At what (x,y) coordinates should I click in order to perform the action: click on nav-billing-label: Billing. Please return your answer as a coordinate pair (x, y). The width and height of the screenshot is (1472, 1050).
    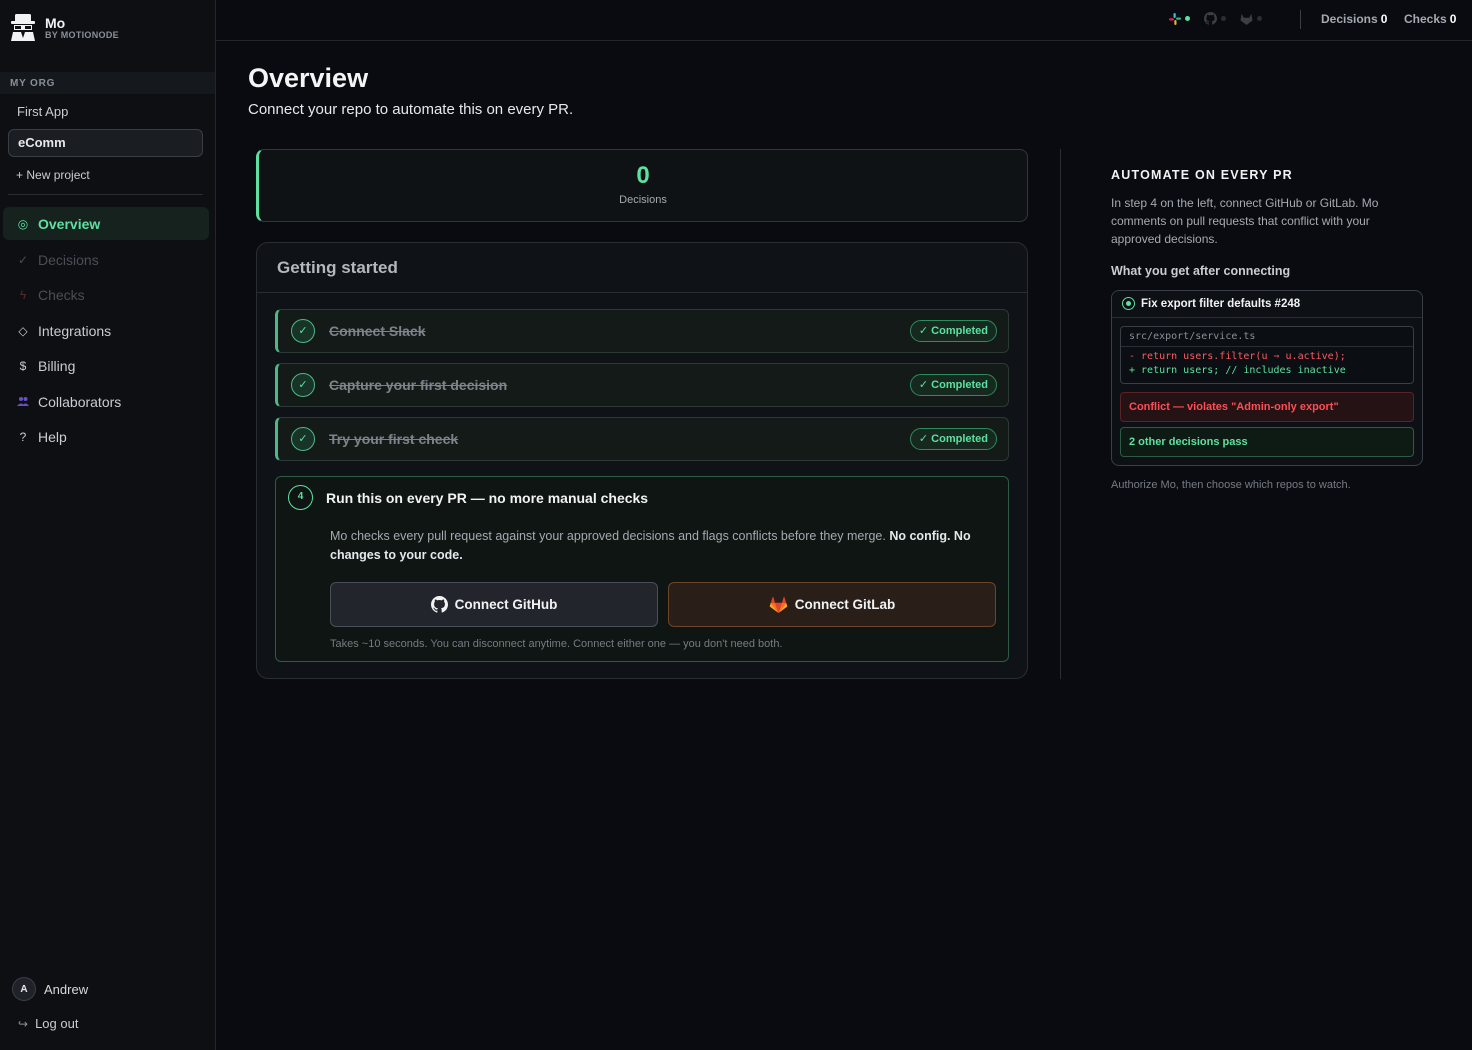
    Looking at the image, I should click on (57, 365).